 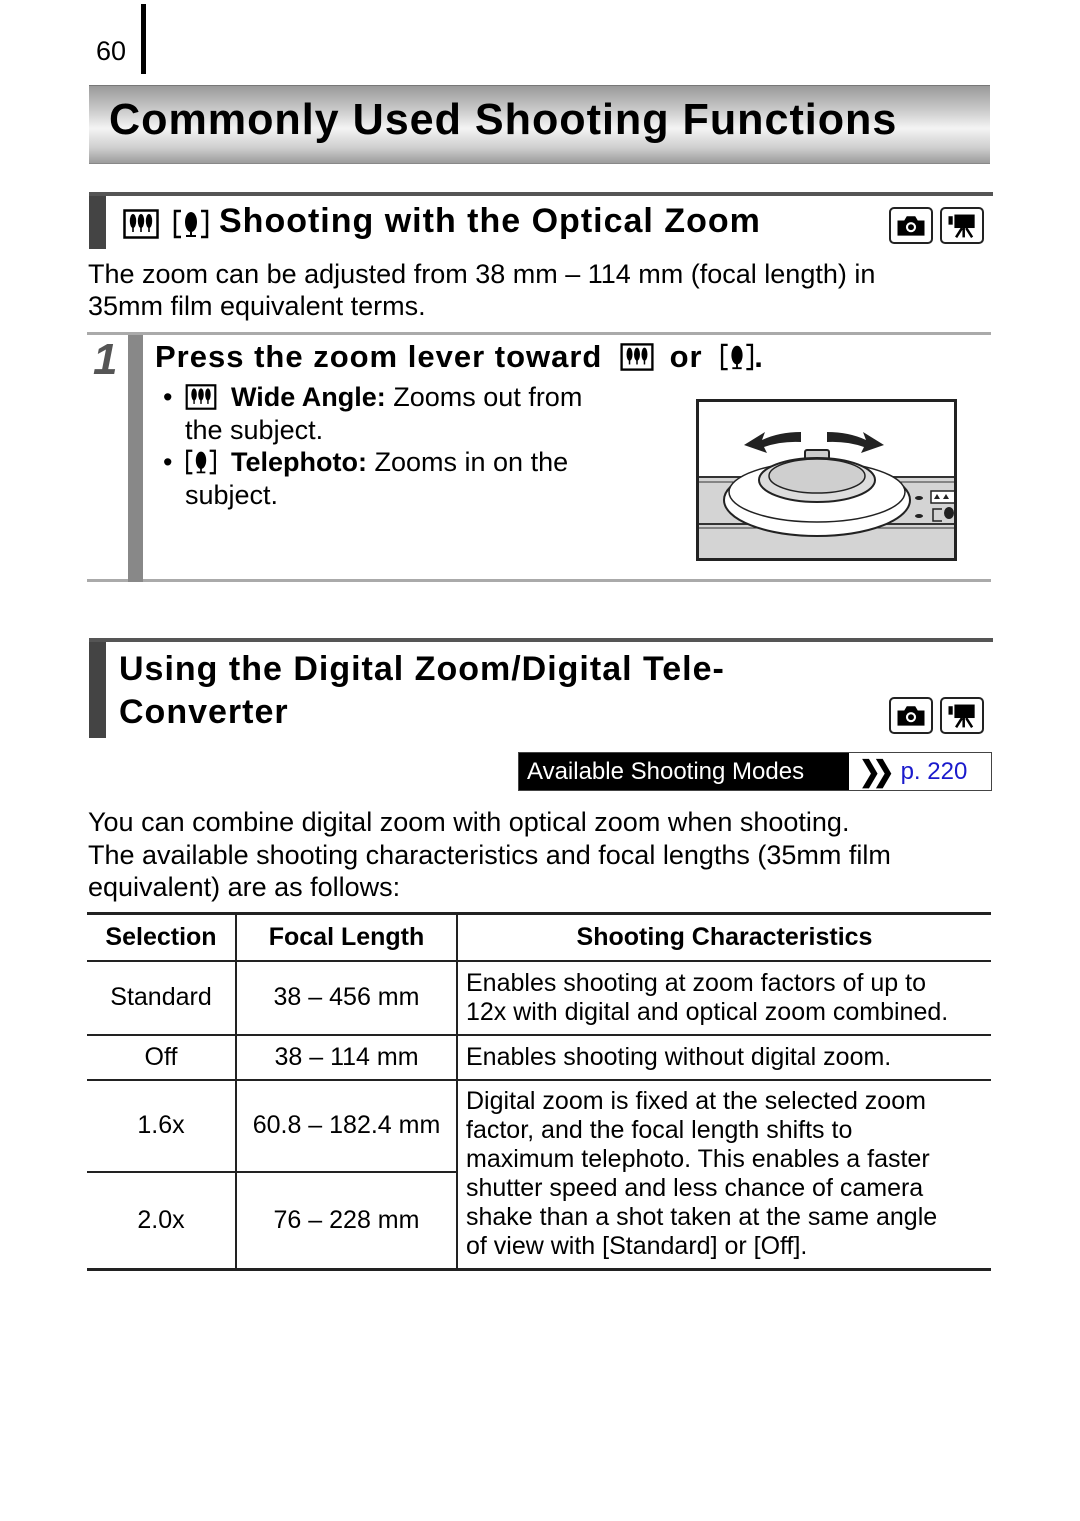 I want to click on characteristics-line: Enables shooting without digital zoom., so click(x=679, y=1056).